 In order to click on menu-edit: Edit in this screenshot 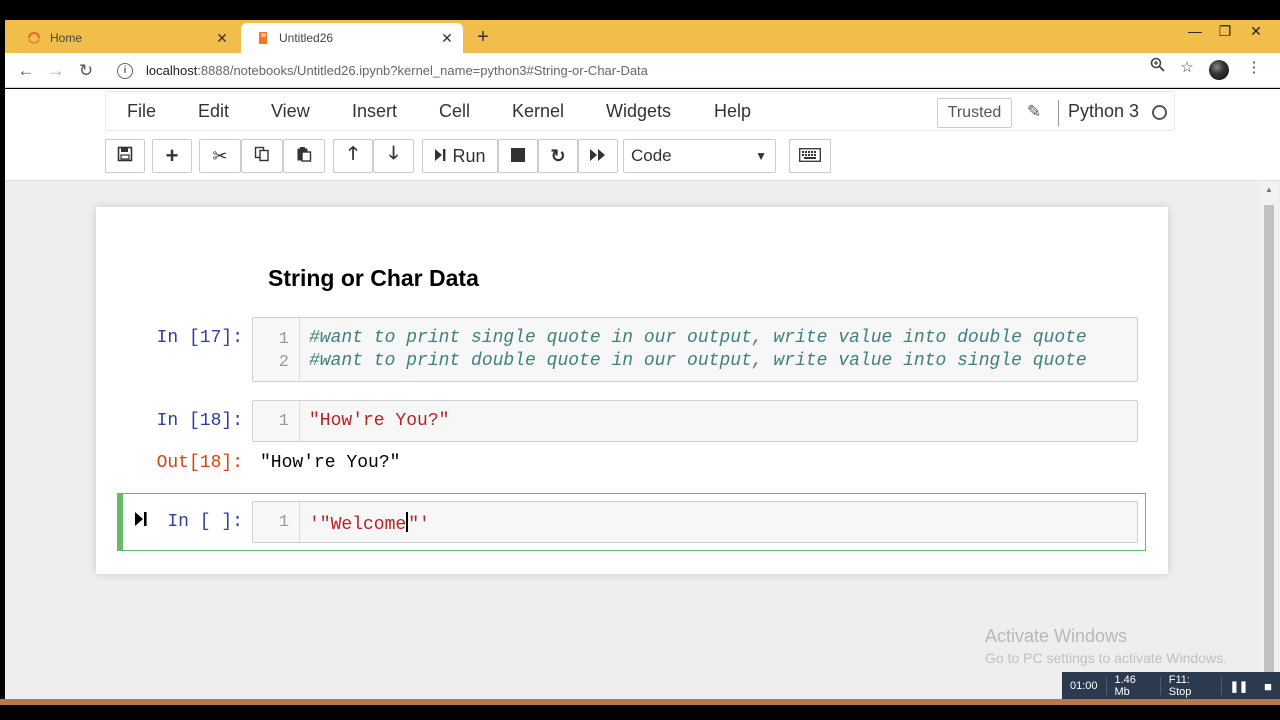, I will do `click(213, 111)`.